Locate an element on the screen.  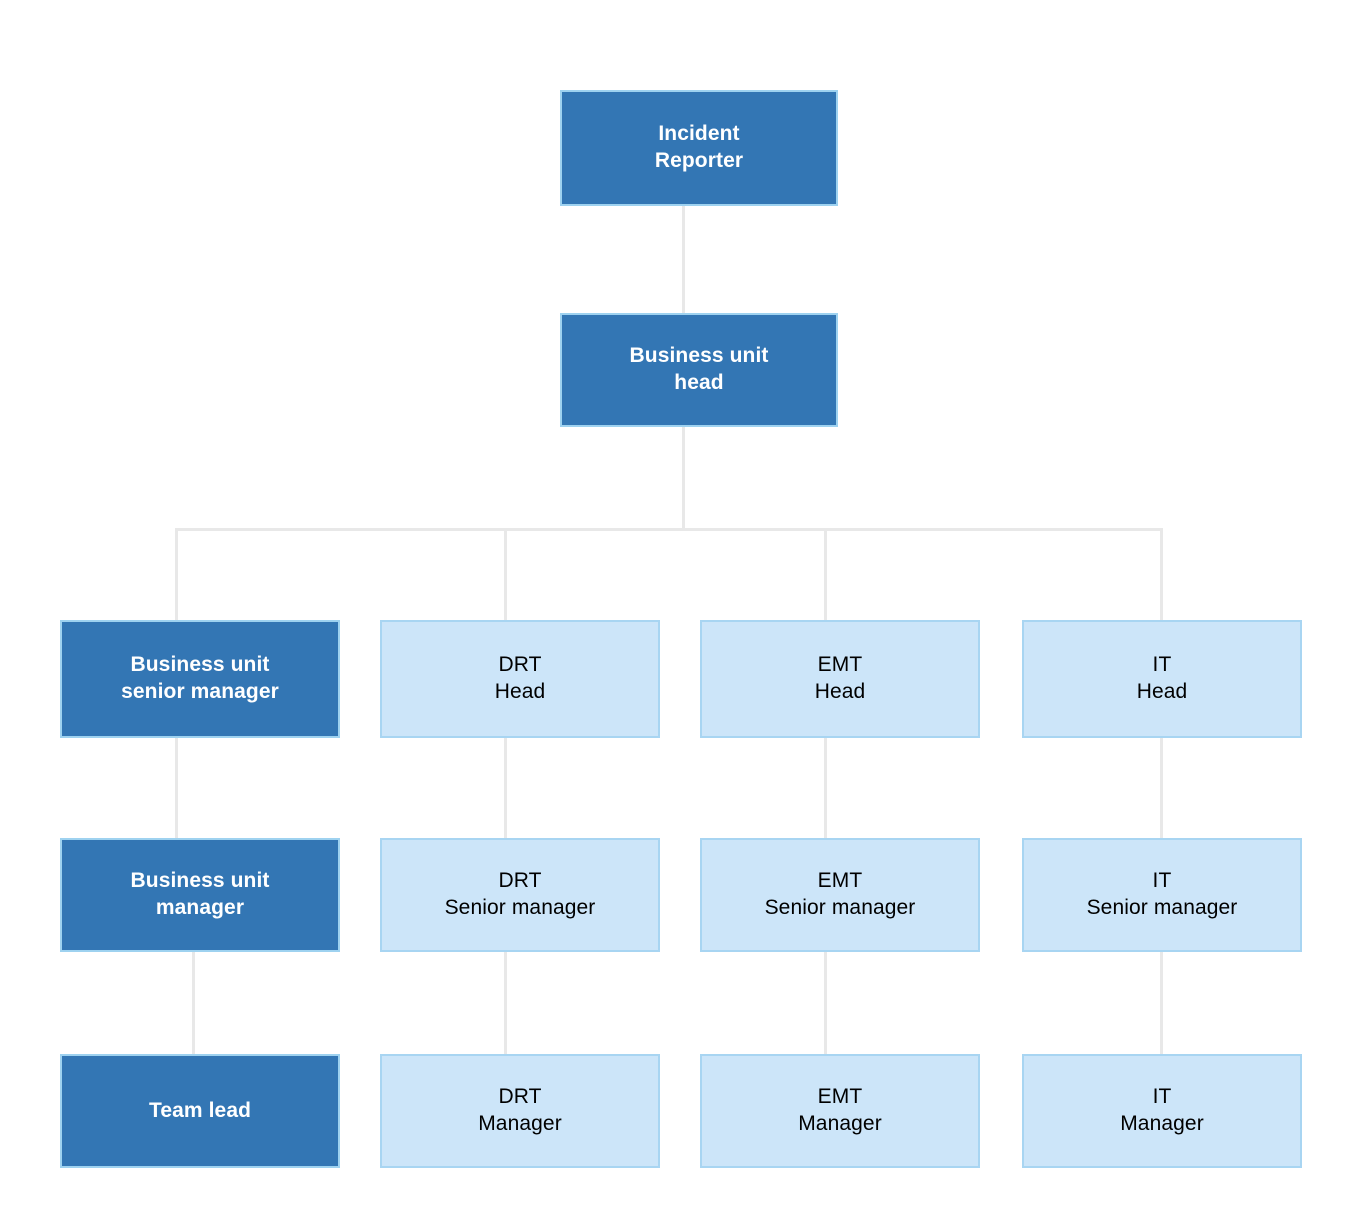
node-emt-manager: EMT Manager is located at coordinates (840, 1111).